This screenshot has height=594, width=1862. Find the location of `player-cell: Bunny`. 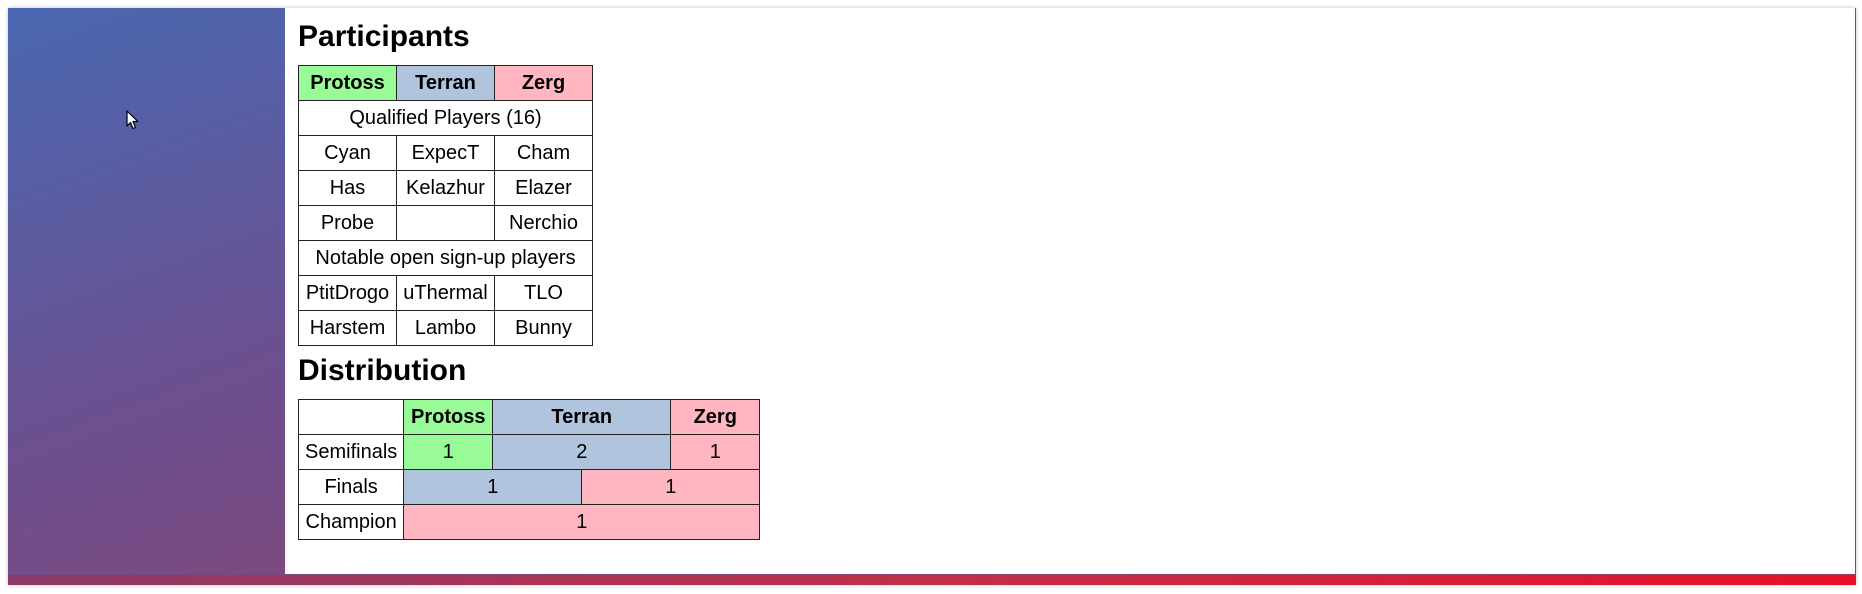

player-cell: Bunny is located at coordinates (543, 328).